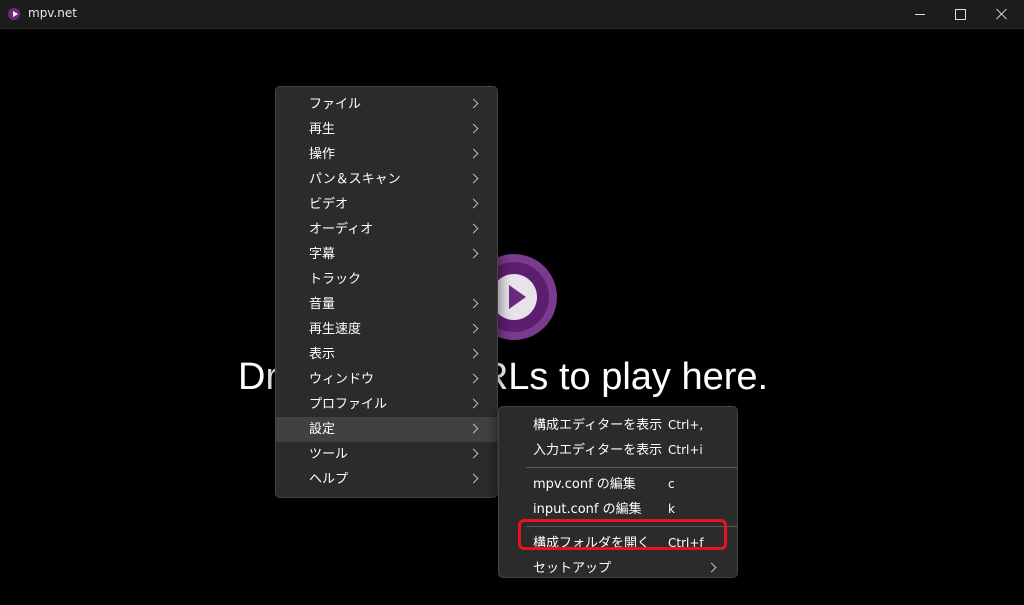 This screenshot has height=605, width=1024. What do you see at coordinates (386, 129) in the screenshot?
I see `menu-item-playback: 再生` at bounding box center [386, 129].